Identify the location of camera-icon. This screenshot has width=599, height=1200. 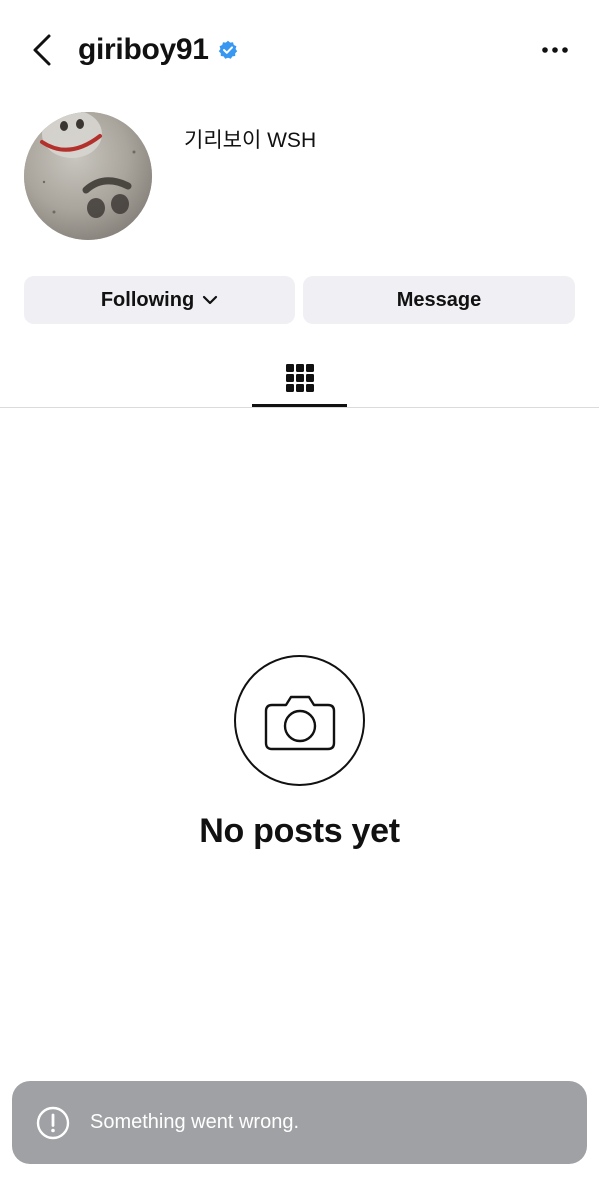
(299, 722).